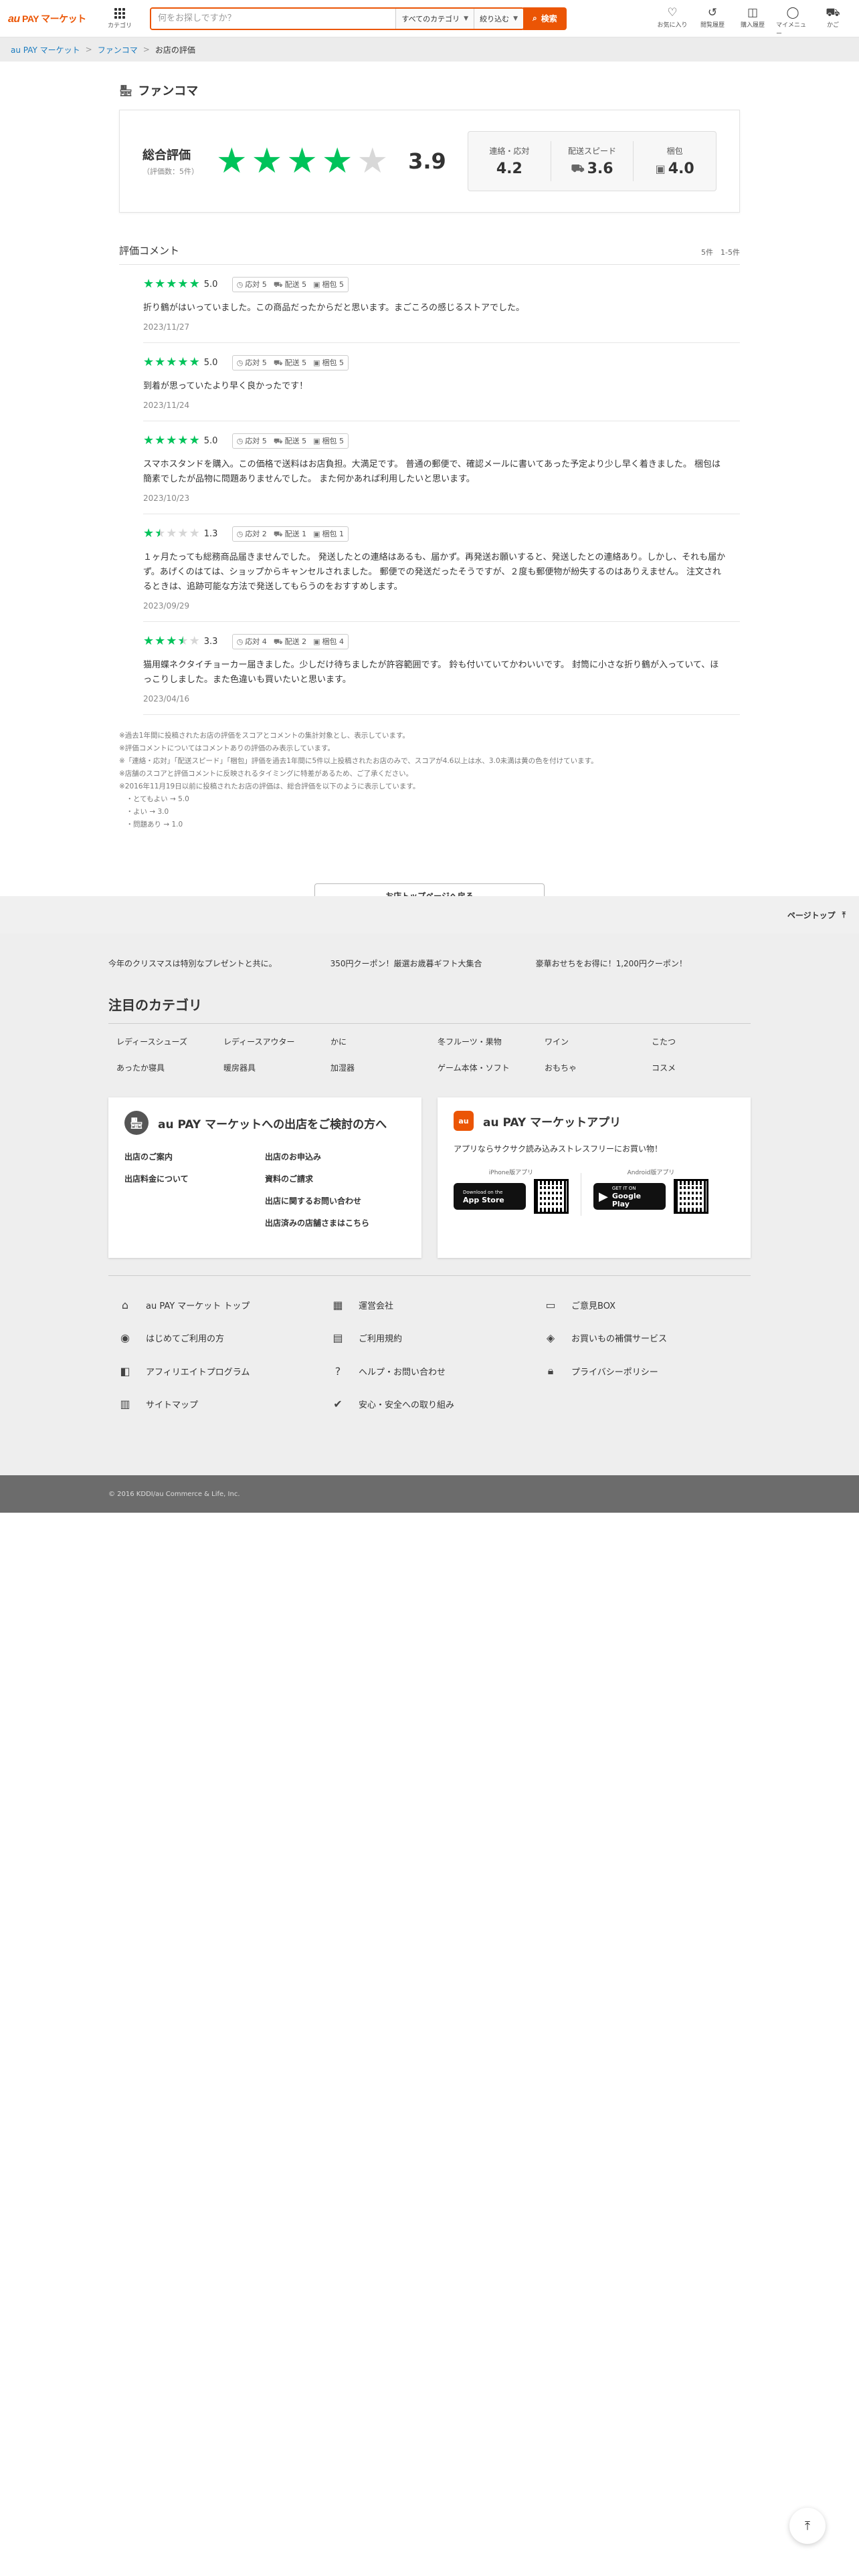 The width and height of the screenshot is (859, 2576). I want to click on affiliate-icon: ◧, so click(125, 1371).